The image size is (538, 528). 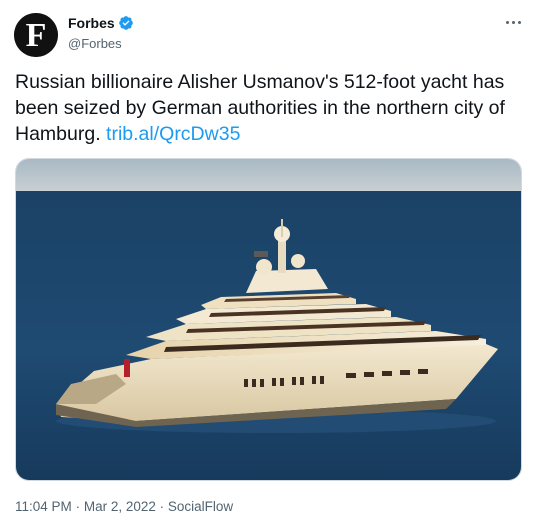 I want to click on tweet-metadata: 11:04 PM · Mar 2, 2022 · SocialFlow, so click(x=124, y=506).